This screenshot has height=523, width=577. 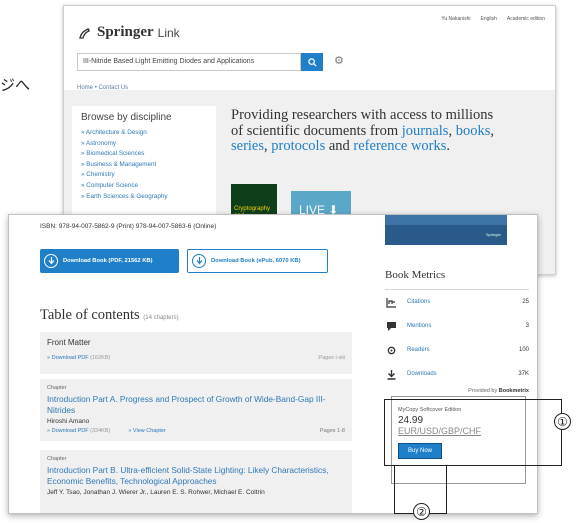 I want to click on japanese-text-fragment: ジへ, so click(x=15, y=85).